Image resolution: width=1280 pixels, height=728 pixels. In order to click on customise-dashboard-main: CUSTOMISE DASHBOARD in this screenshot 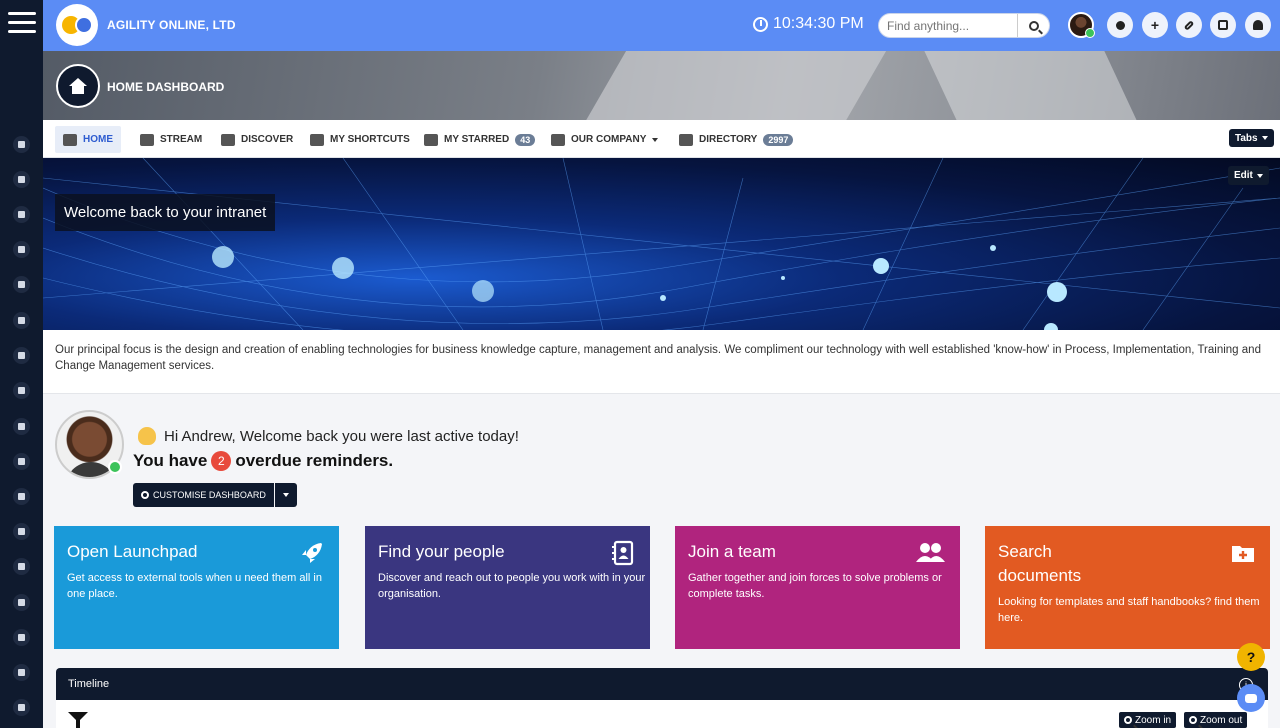, I will do `click(203, 495)`.